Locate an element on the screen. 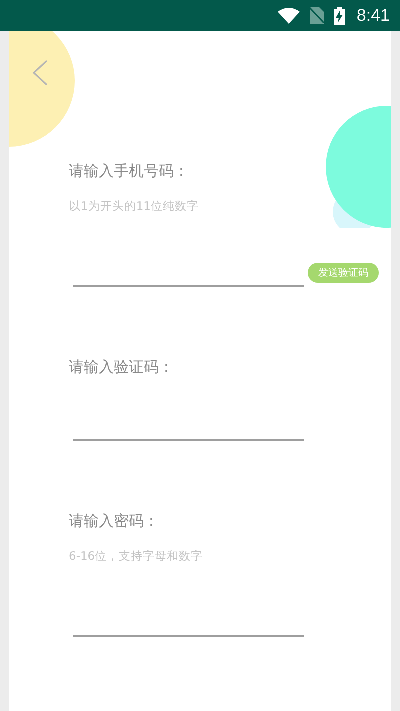  wifi-icon is located at coordinates (289, 16).